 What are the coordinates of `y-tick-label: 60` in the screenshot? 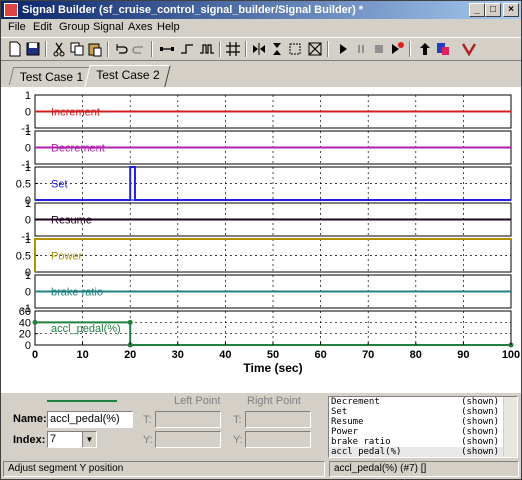 It's located at (25, 312).